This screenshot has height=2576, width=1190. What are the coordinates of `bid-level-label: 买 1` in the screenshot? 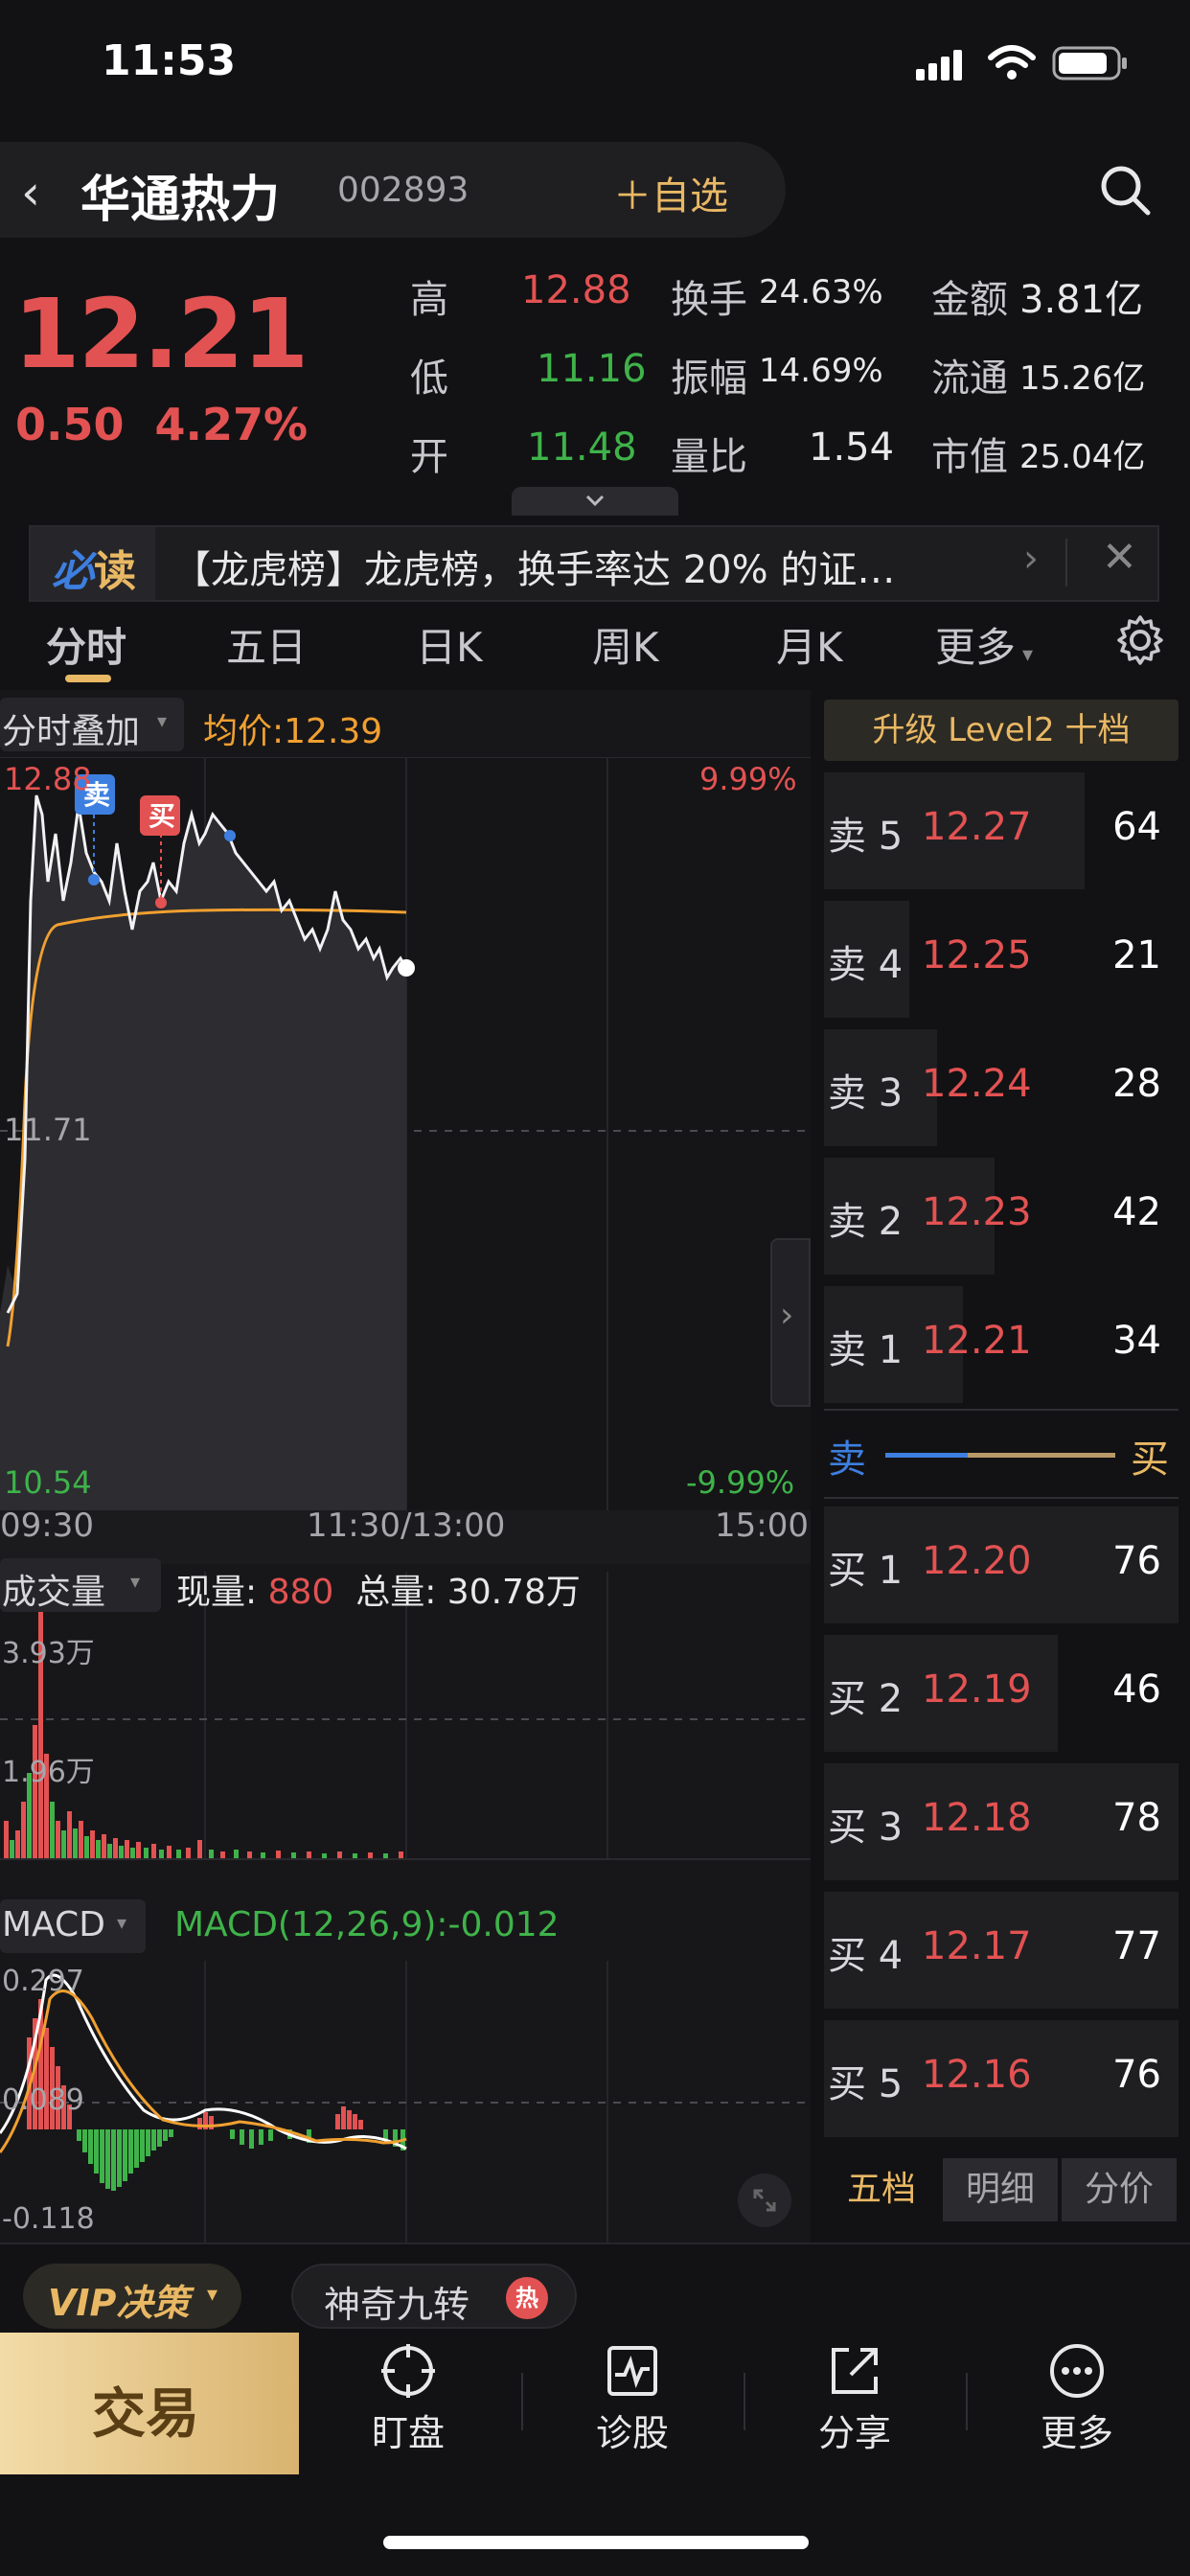 It's located at (866, 1571).